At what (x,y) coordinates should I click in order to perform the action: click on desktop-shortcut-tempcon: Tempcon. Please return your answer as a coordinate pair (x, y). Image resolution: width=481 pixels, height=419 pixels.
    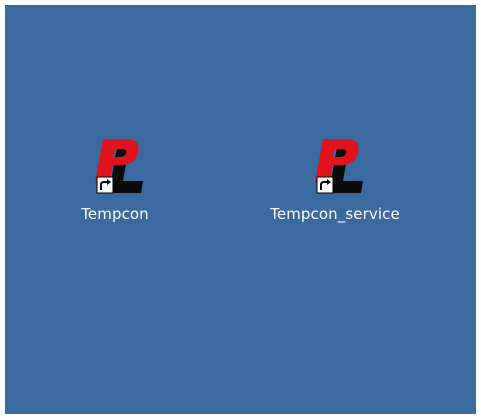
    Looking at the image, I should click on (115, 178).